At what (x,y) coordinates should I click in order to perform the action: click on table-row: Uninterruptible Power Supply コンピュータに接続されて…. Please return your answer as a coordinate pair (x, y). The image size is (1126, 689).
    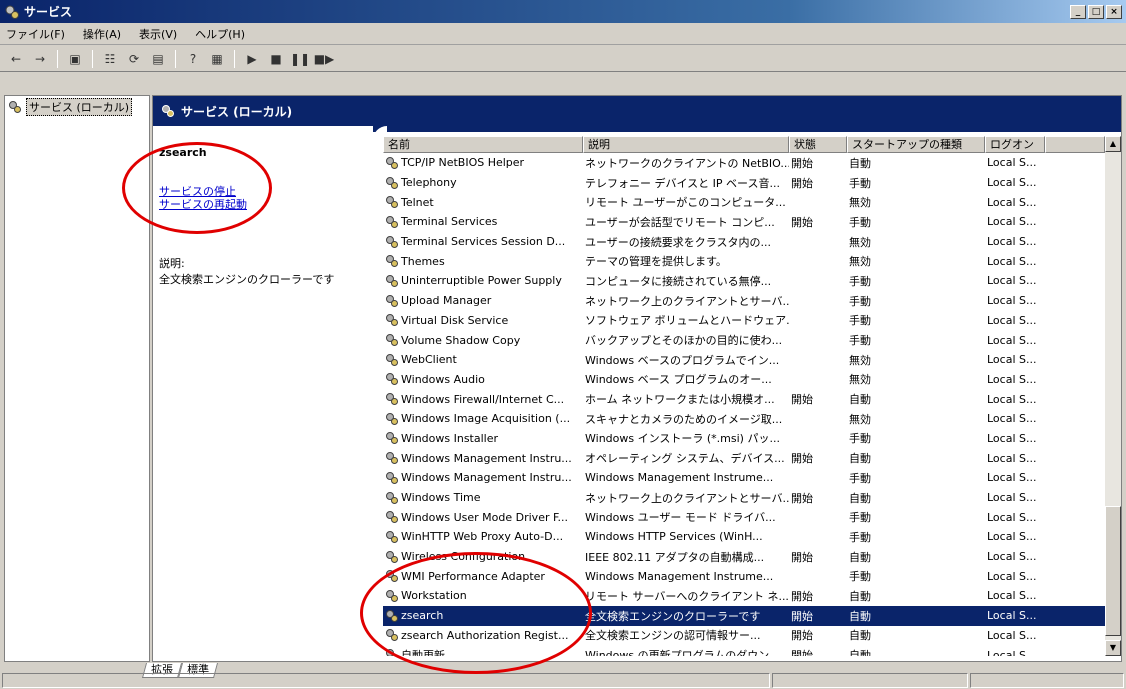
    Looking at the image, I should click on (744, 281).